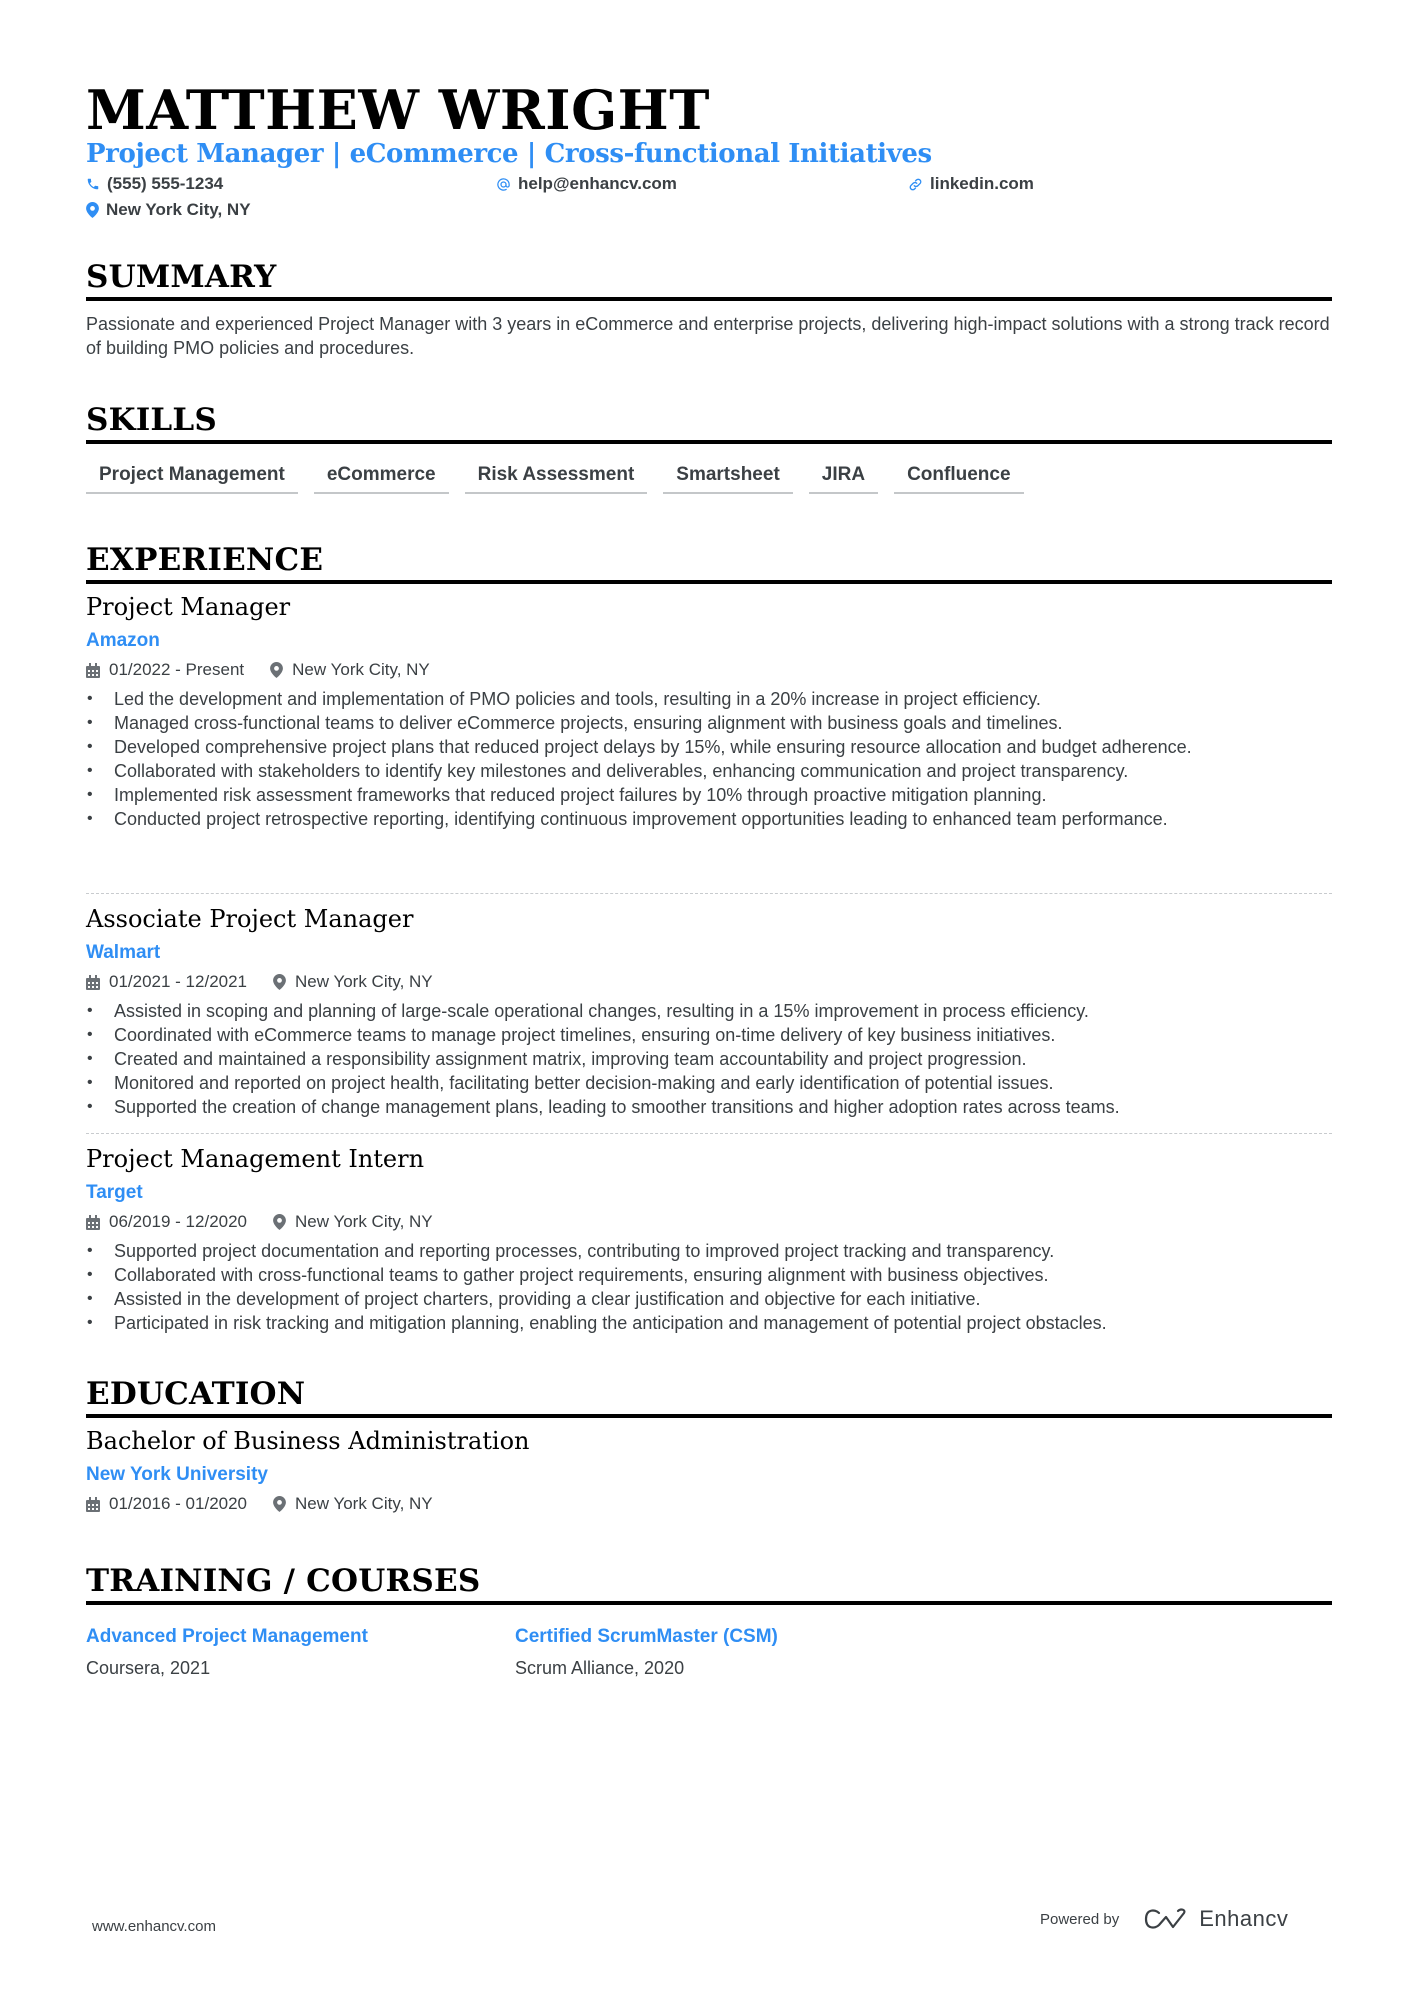 This screenshot has height=1995, width=1410. Describe the element at coordinates (709, 1396) in the screenshot. I see `education-heading: EDUCATION` at that location.